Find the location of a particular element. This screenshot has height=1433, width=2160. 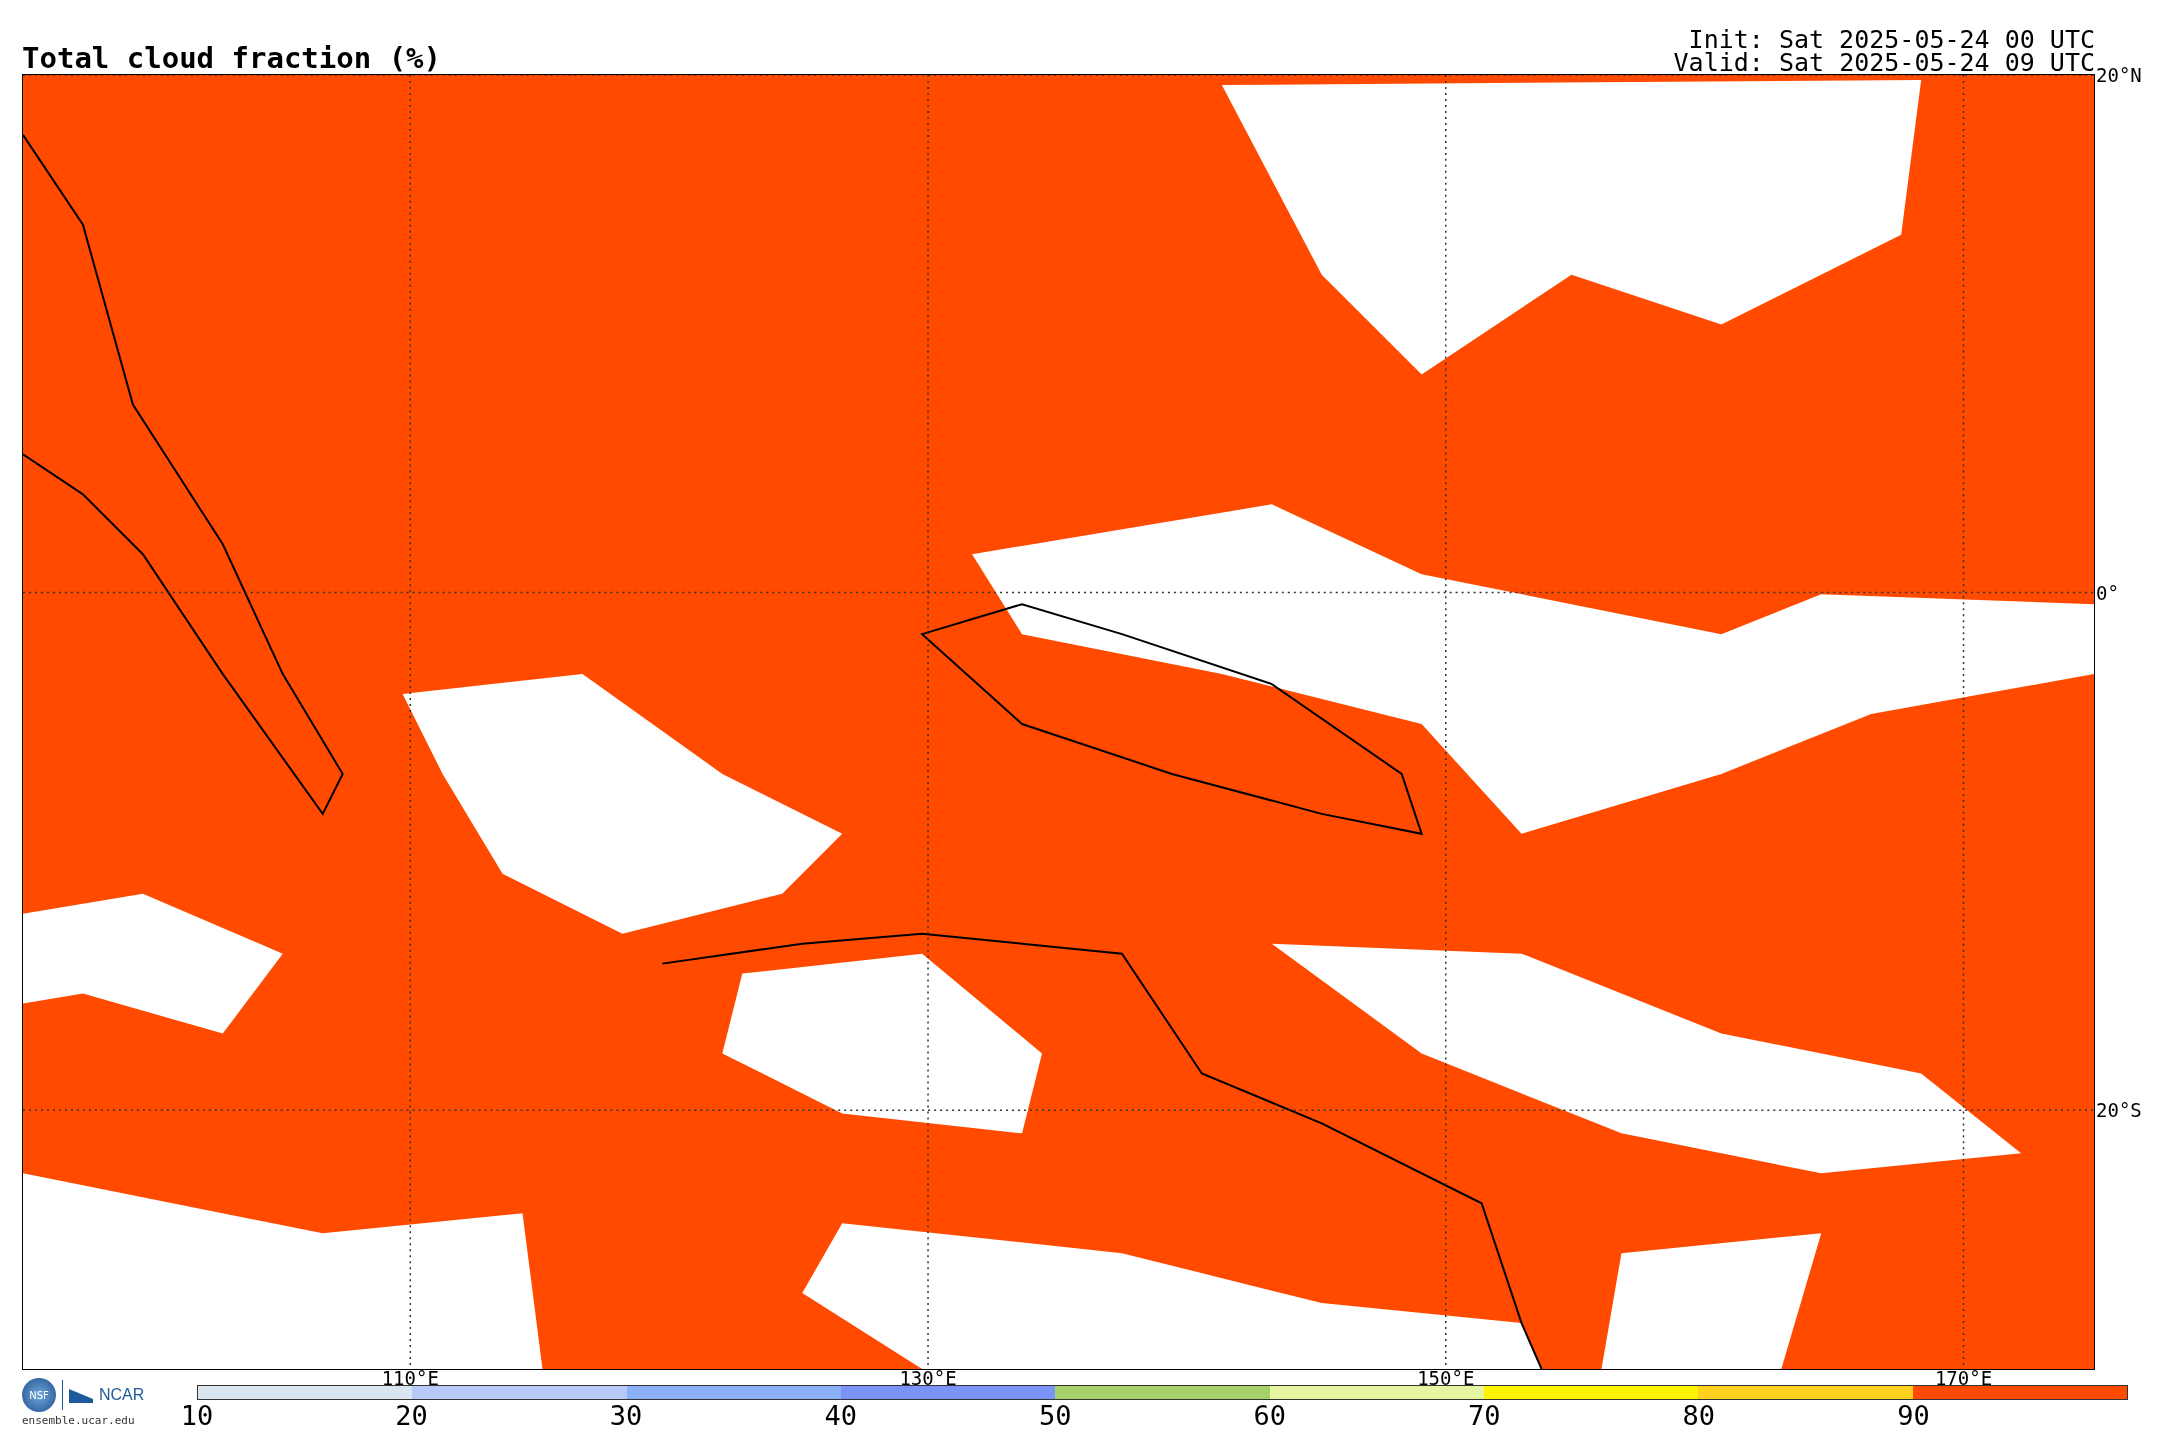

scale-tick-label: 50 is located at coordinates (1055, 1416).